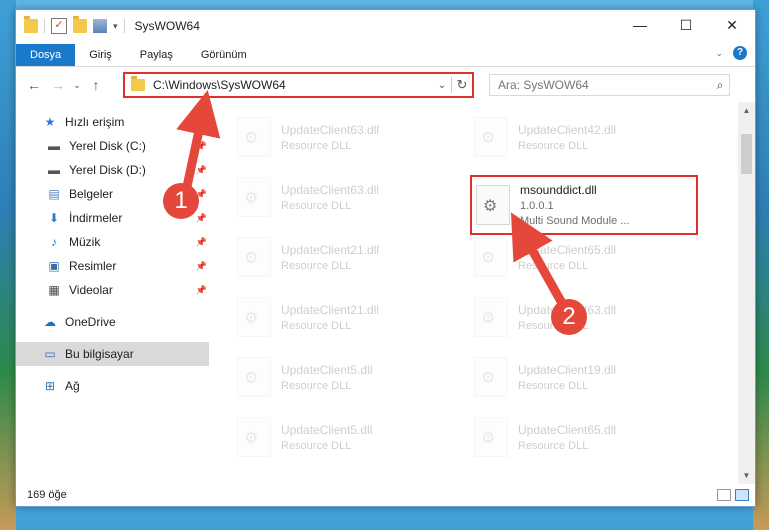 The width and height of the screenshot is (769, 530). What do you see at coordinates (181, 201) in the screenshot?
I see `step-badge-1: 1` at bounding box center [181, 201].